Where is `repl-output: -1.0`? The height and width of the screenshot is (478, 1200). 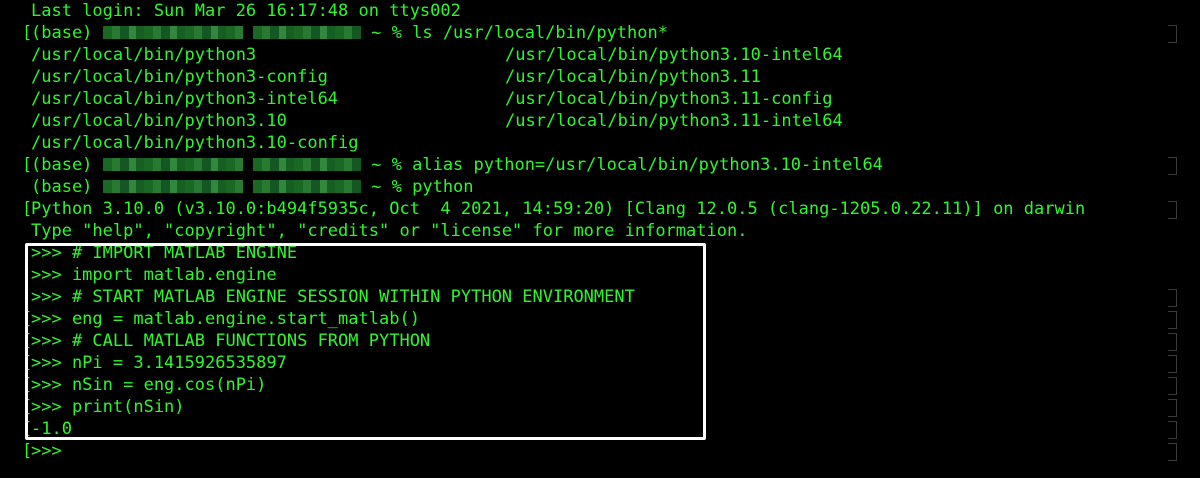
repl-output: -1.0 is located at coordinates (51, 429).